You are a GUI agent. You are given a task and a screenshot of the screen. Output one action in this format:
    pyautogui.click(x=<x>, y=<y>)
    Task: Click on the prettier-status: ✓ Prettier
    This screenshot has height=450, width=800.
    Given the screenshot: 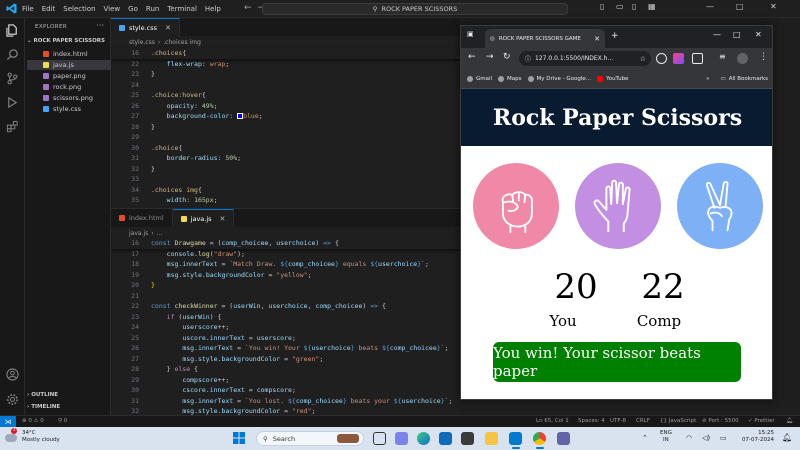 What is the action you would take?
    pyautogui.click(x=761, y=421)
    